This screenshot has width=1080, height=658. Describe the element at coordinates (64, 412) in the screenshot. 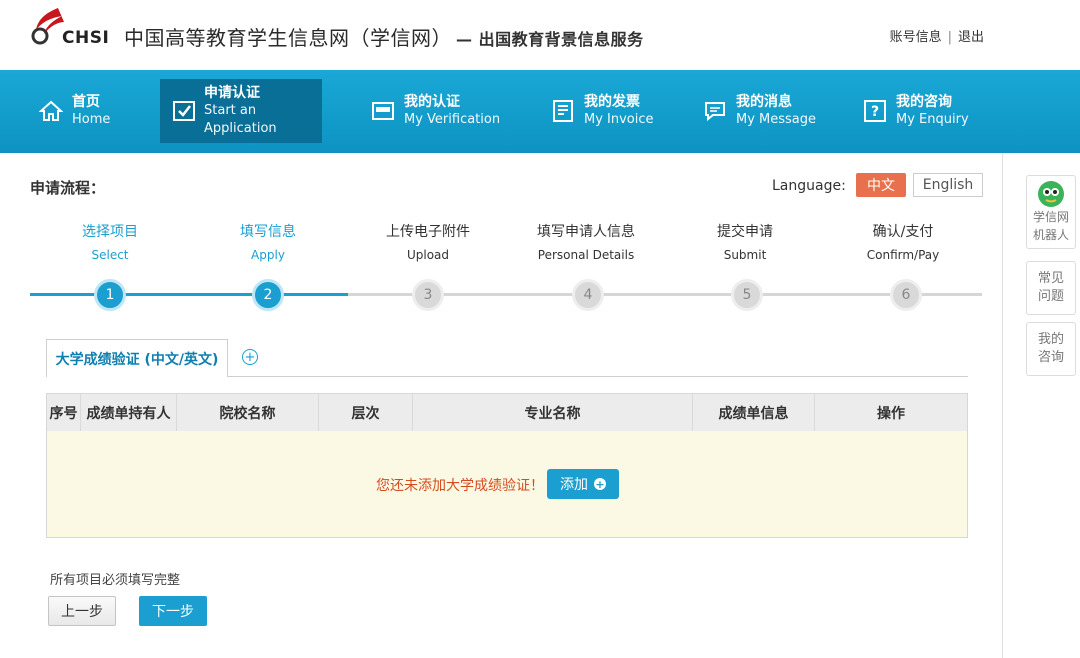

I see `col-index: 序号` at that location.